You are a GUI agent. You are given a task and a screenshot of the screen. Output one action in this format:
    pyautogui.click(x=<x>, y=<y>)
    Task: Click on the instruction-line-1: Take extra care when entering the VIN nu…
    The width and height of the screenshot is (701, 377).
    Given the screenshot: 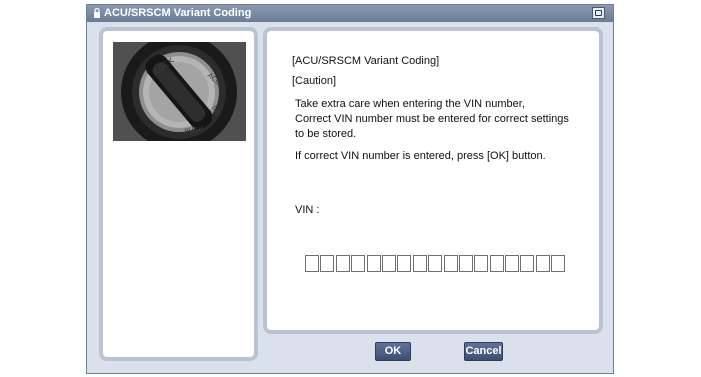 What is the action you would take?
    pyautogui.click(x=410, y=104)
    